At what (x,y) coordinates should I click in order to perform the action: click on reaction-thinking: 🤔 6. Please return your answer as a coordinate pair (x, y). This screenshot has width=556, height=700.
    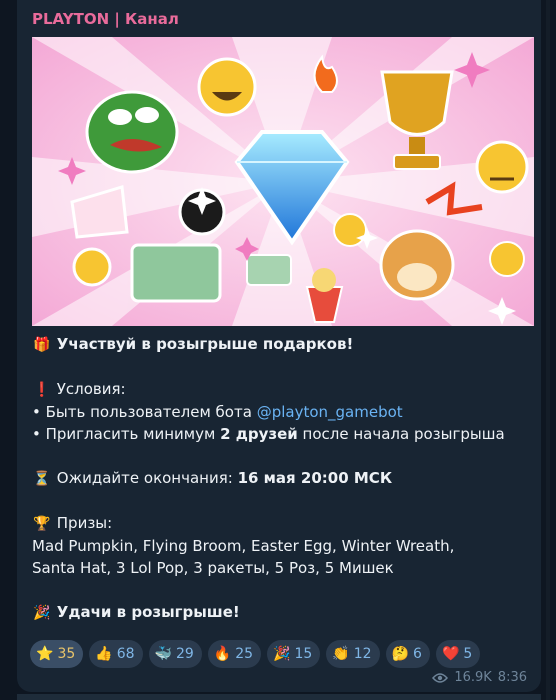
    Looking at the image, I should click on (407, 654).